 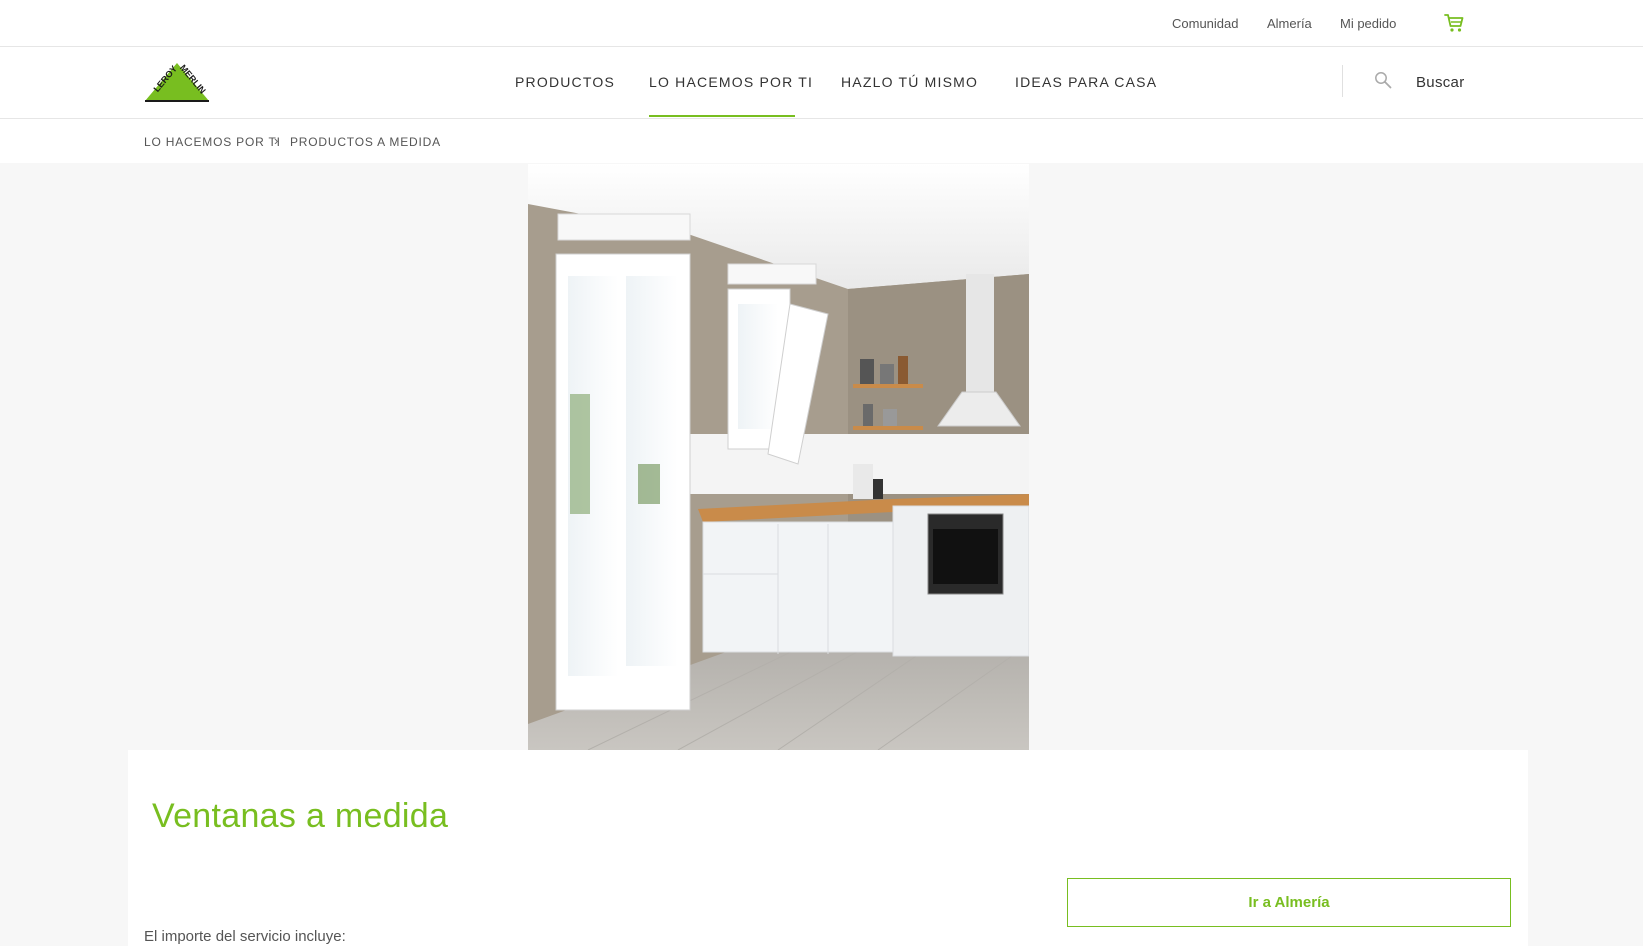 What do you see at coordinates (1289, 23) in the screenshot?
I see `link-store-almeria: Almería` at bounding box center [1289, 23].